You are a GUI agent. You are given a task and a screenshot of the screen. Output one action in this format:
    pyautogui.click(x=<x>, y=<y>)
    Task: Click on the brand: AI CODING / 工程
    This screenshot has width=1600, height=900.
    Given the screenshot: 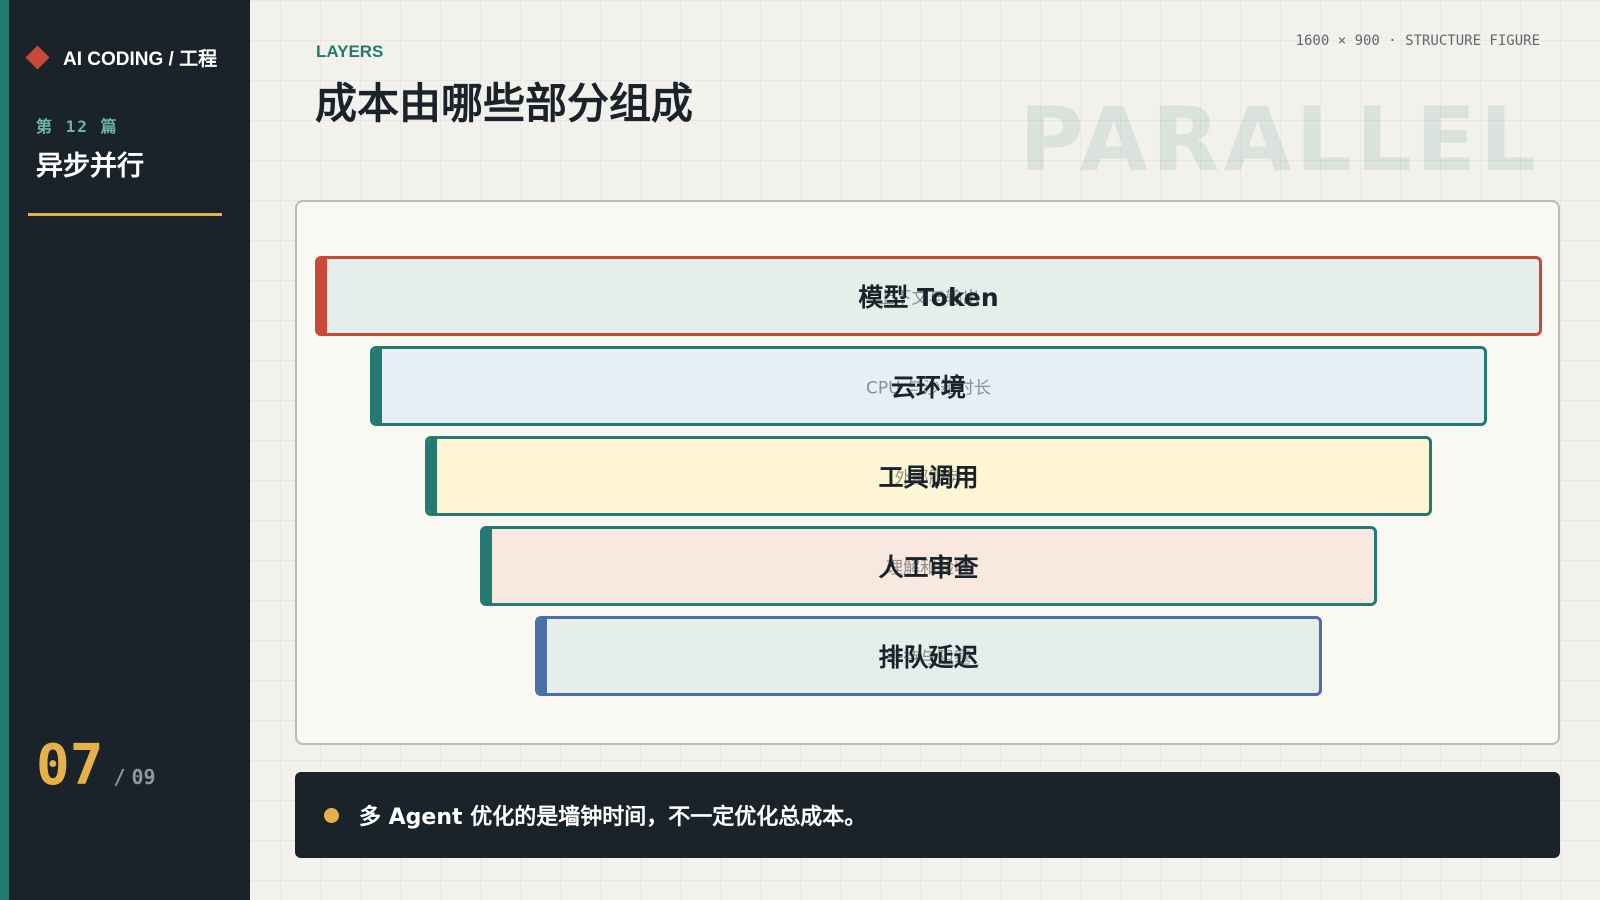 What is the action you would take?
    pyautogui.click(x=121, y=57)
    